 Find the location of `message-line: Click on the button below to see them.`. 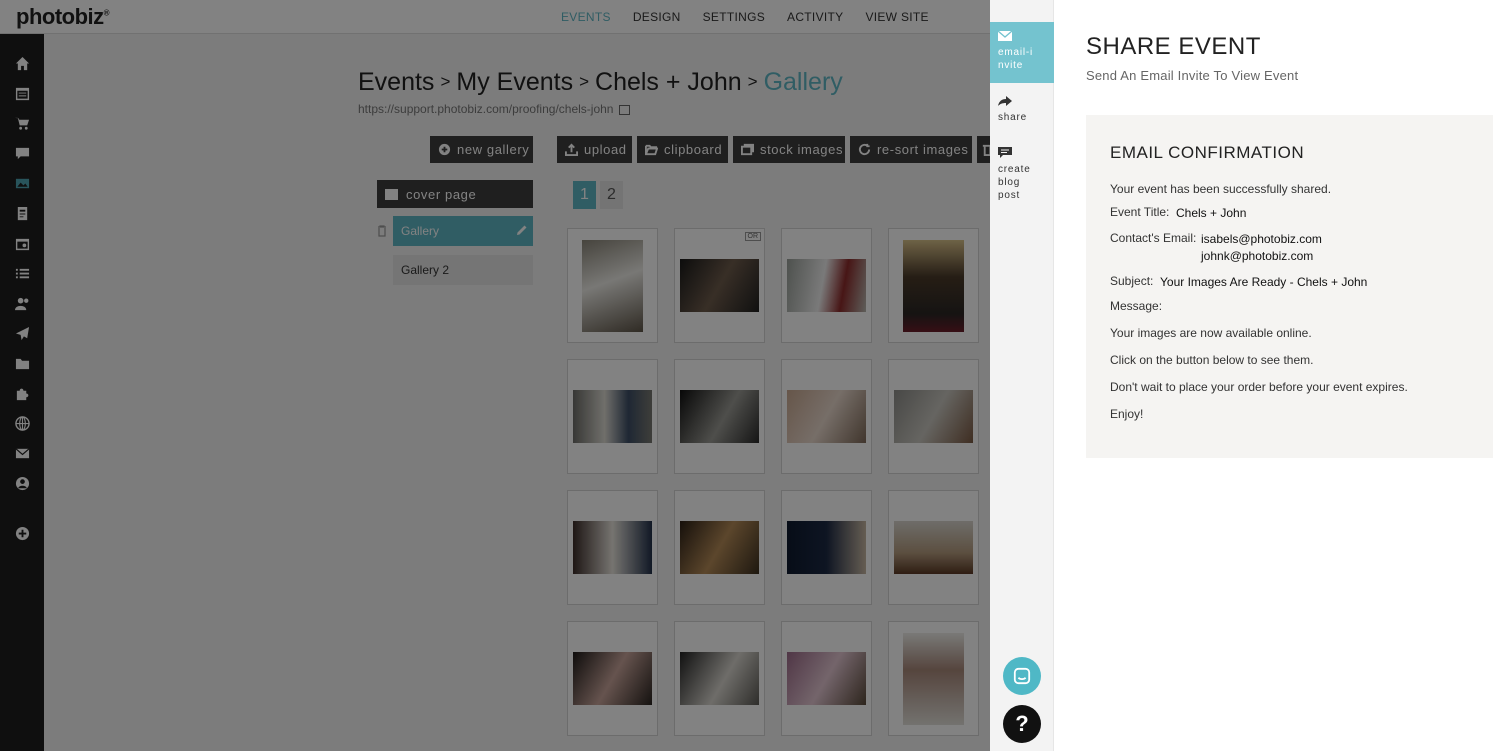

message-line: Click on the button below to see them. is located at coordinates (1212, 360).